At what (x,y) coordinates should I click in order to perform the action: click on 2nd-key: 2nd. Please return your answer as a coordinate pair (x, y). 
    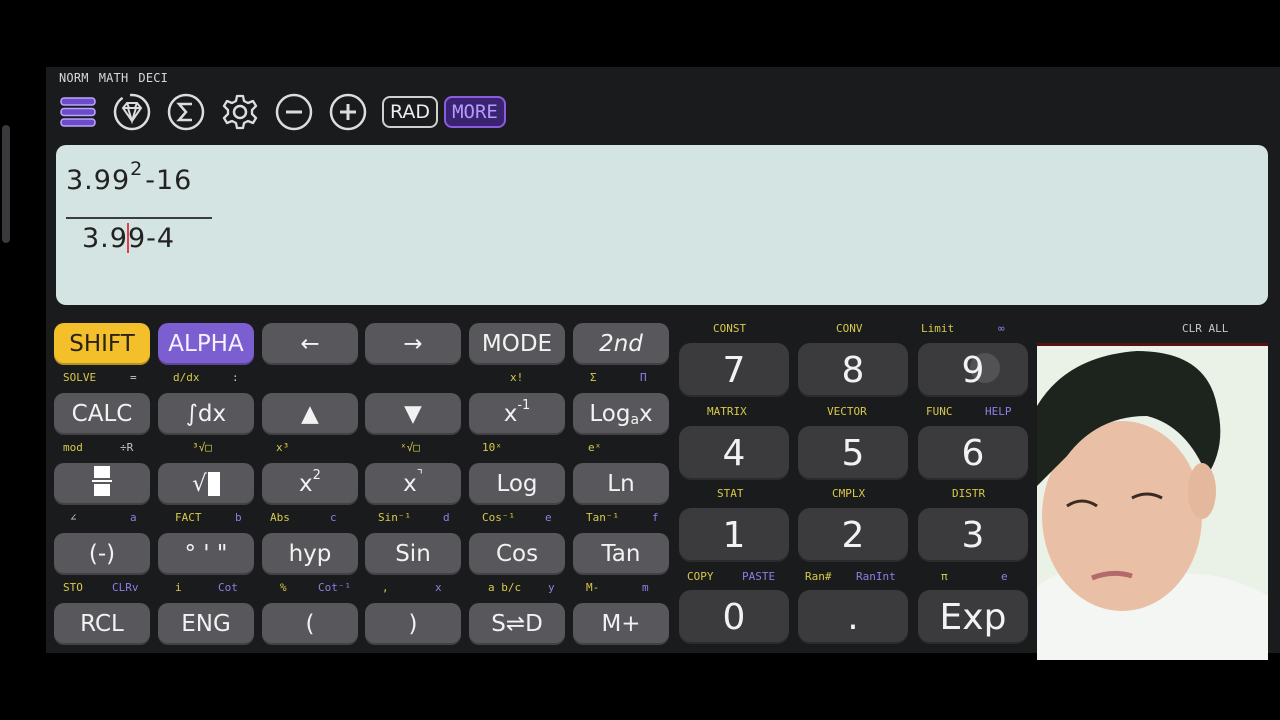
    Looking at the image, I should click on (621, 344).